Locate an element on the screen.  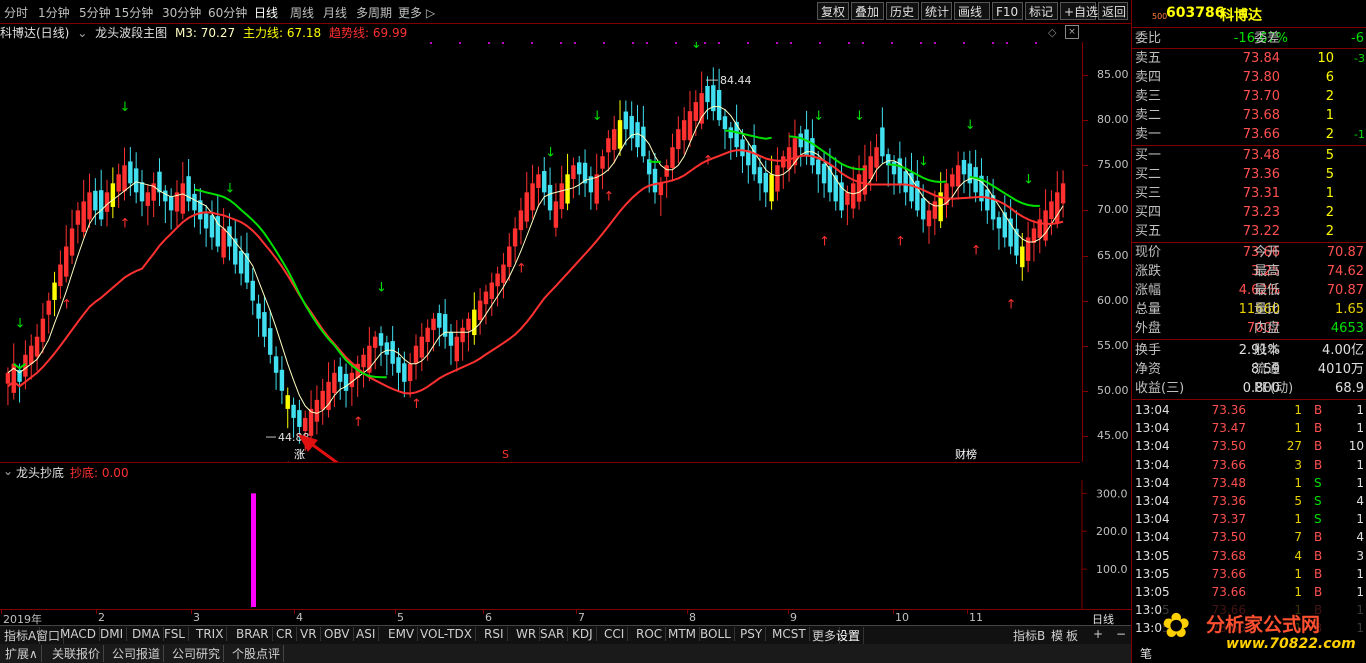
bottom-tab-3: 公司研究 is located at coordinates (197, 653).